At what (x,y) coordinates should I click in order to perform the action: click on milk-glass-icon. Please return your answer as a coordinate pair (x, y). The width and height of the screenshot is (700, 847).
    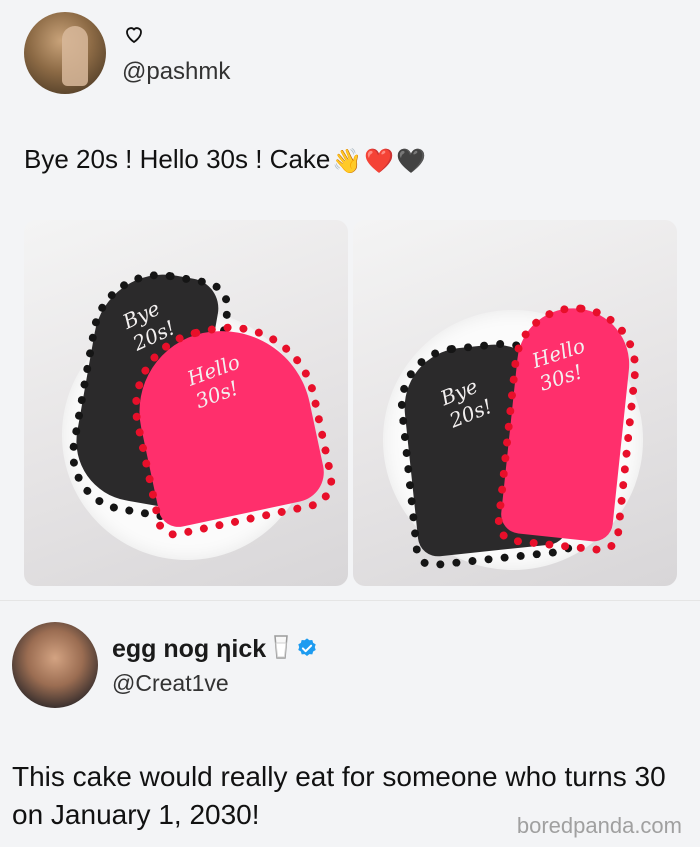
    Looking at the image, I should click on (281, 647).